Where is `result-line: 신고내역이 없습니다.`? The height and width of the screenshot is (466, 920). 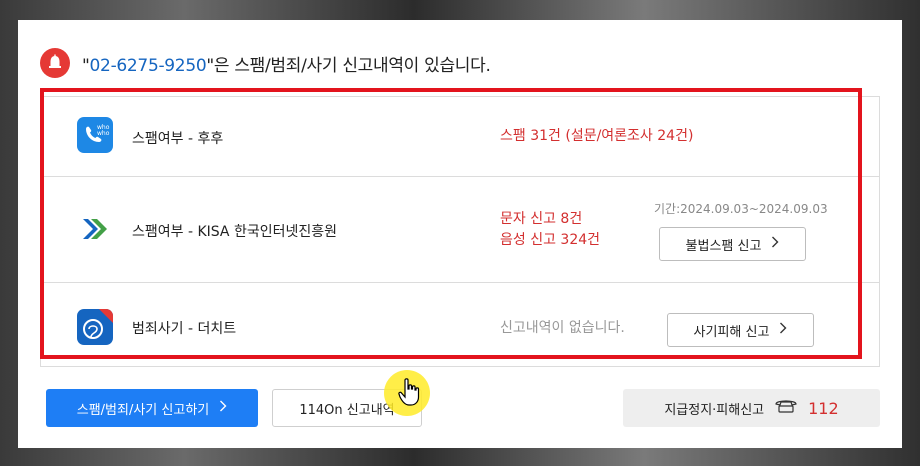
result-line: 신고내역이 없습니다. is located at coordinates (562, 328).